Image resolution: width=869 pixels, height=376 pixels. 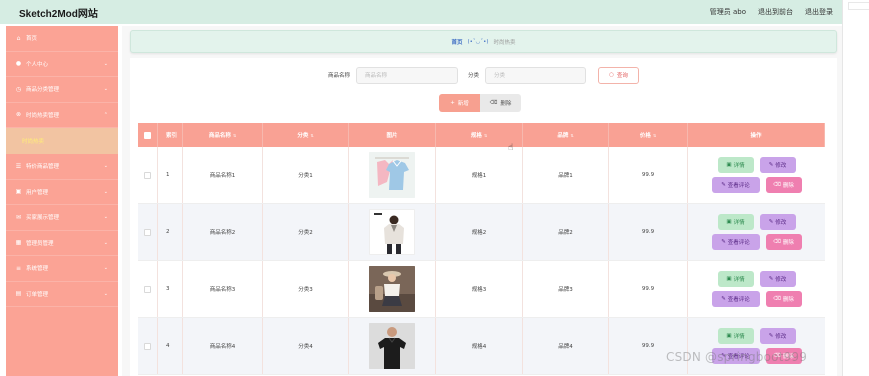 I want to click on edge-frame, so click(x=858, y=6).